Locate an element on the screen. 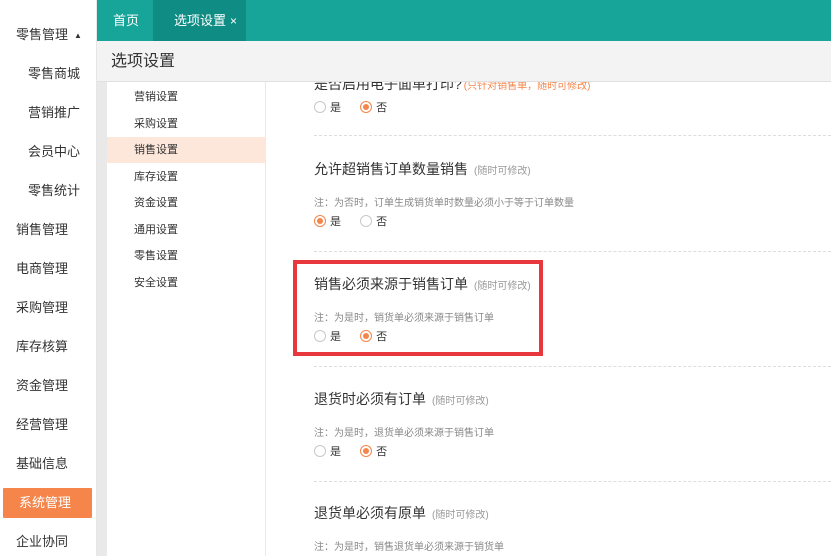  page-header: 选项设置 is located at coordinates (464, 61).